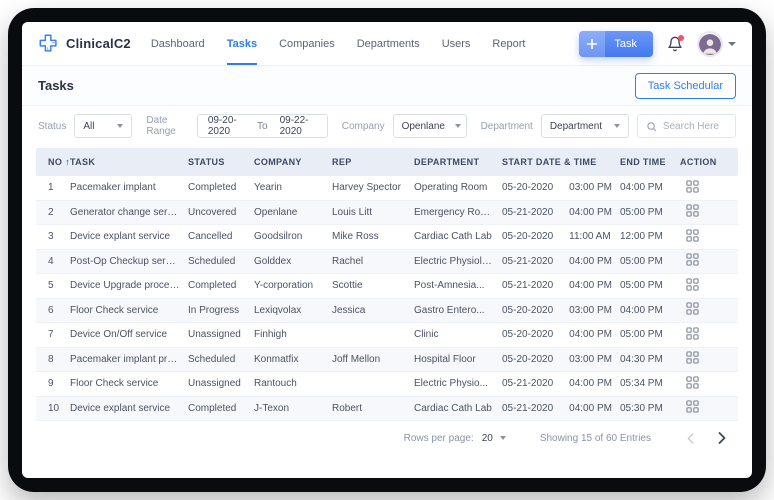 The width and height of the screenshot is (774, 500). Describe the element at coordinates (458, 162) in the screenshot. I see `column-header: DEPARTMENT` at that location.